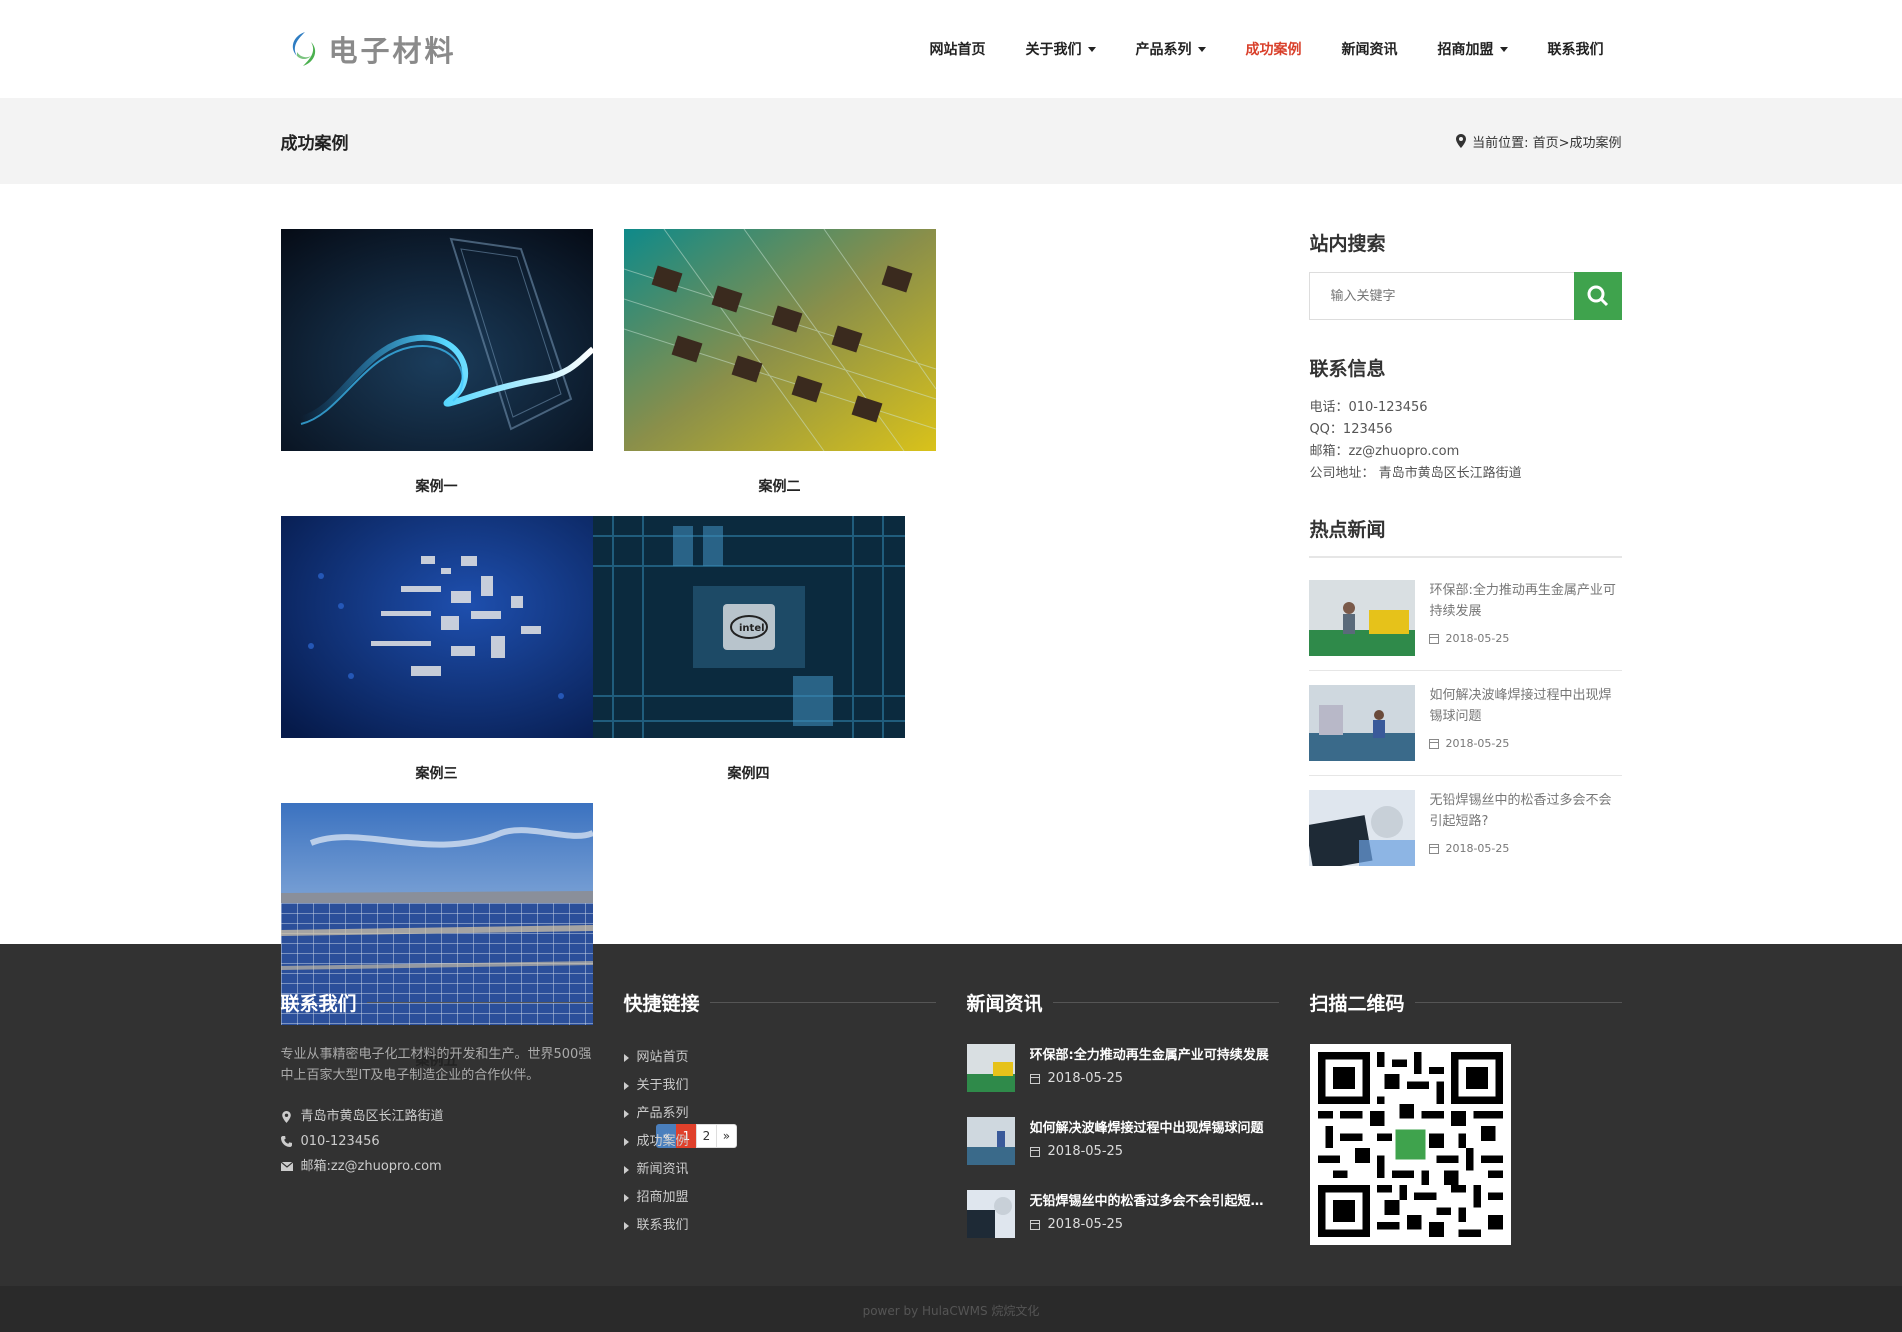  Describe the element at coordinates (1004, 1004) in the screenshot. I see `footer-news-heading: 新闻资讯` at that location.